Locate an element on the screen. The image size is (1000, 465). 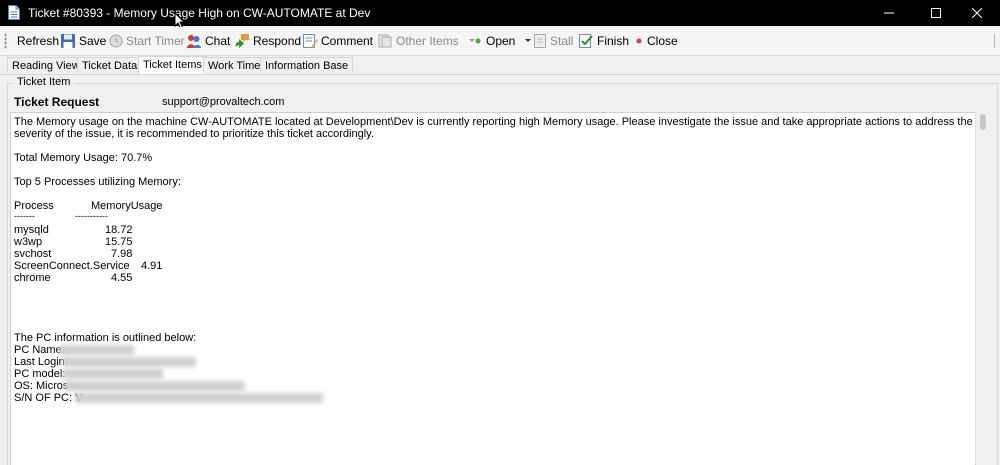
close-icon is located at coordinates (977, 13).